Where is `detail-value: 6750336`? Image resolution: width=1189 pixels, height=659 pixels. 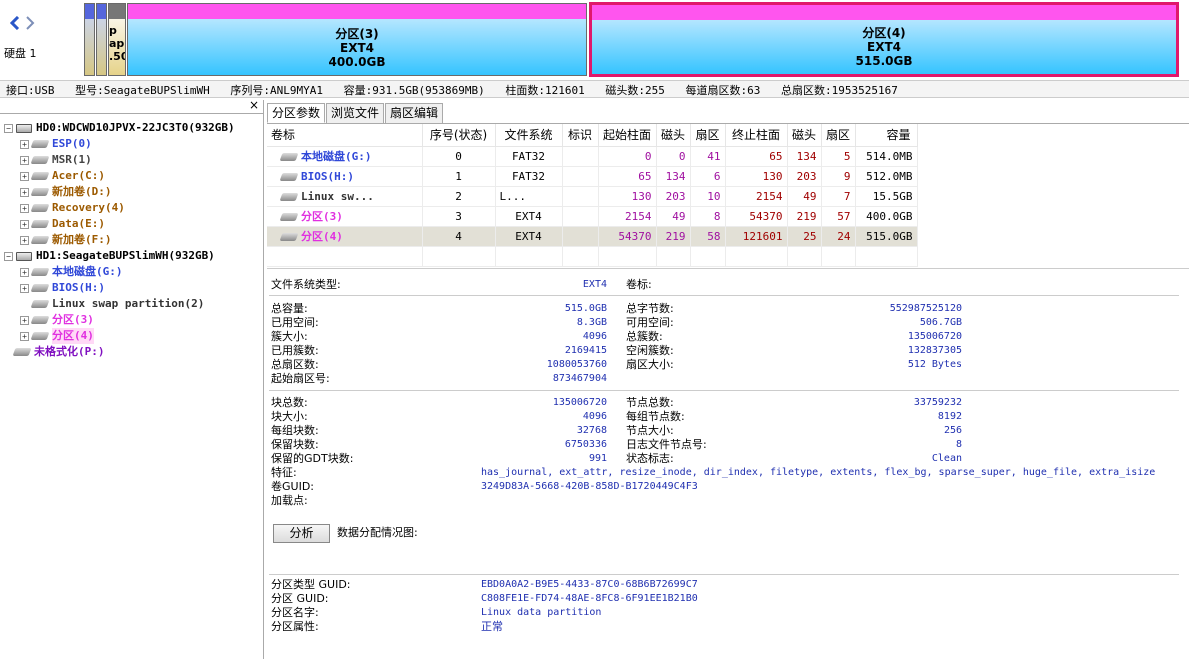
detail-value: 6750336 is located at coordinates (585, 444).